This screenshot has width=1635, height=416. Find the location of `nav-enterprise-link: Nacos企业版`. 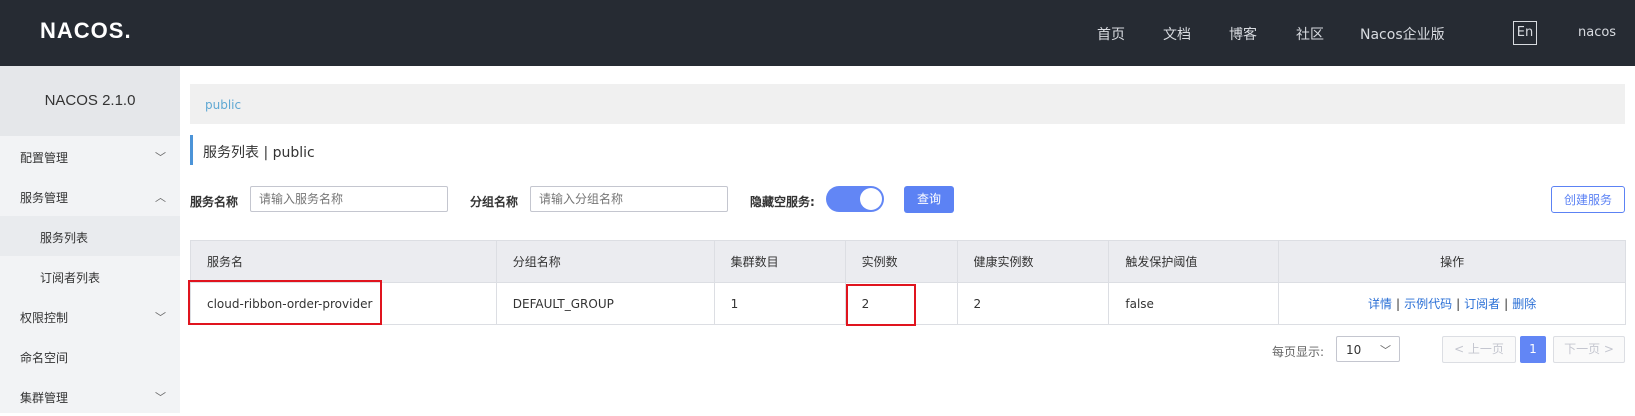

nav-enterprise-link: Nacos企业版 is located at coordinates (1402, 34).